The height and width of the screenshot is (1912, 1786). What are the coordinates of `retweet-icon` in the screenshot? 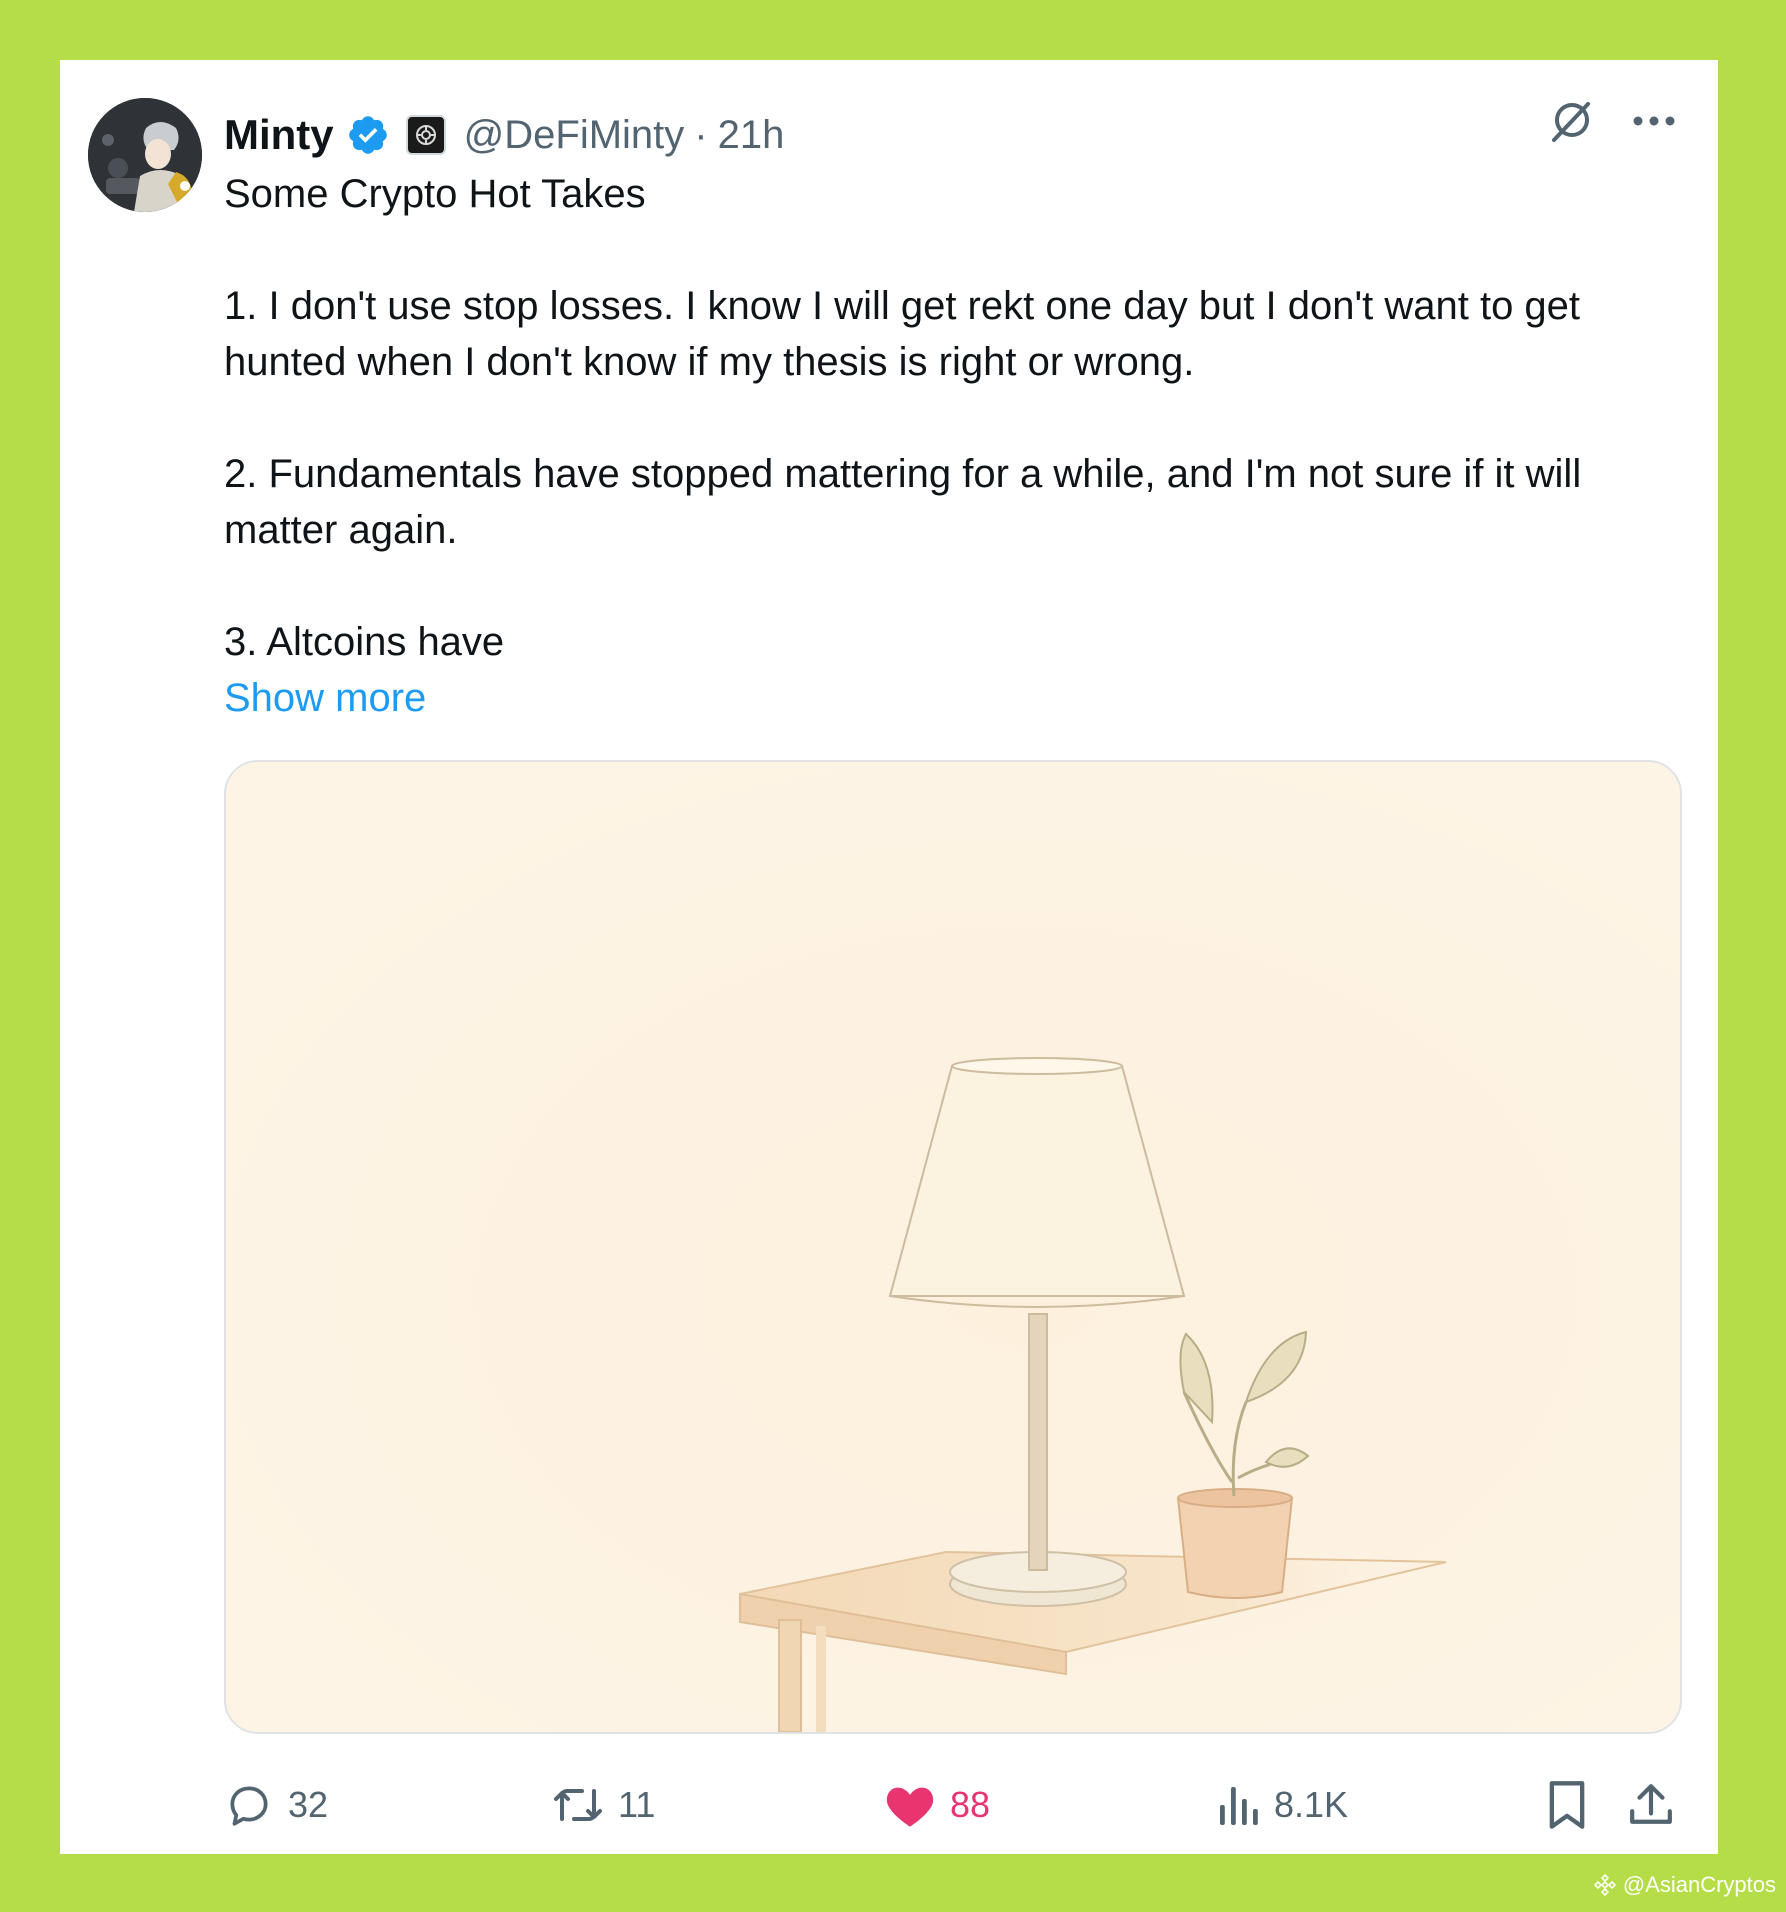 It's located at (578, 1805).